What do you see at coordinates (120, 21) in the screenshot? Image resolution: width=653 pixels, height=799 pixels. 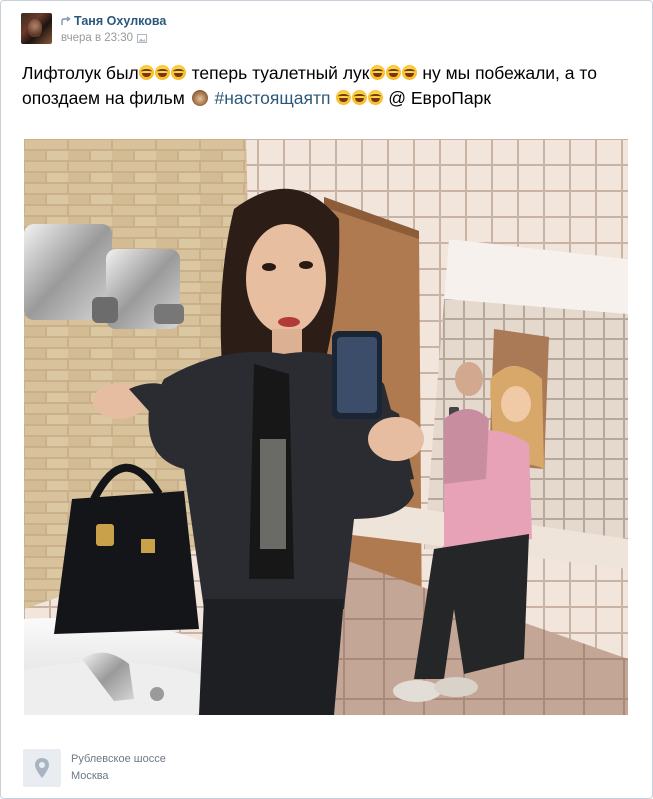 I see `author-name-link: Таня Охулкова` at bounding box center [120, 21].